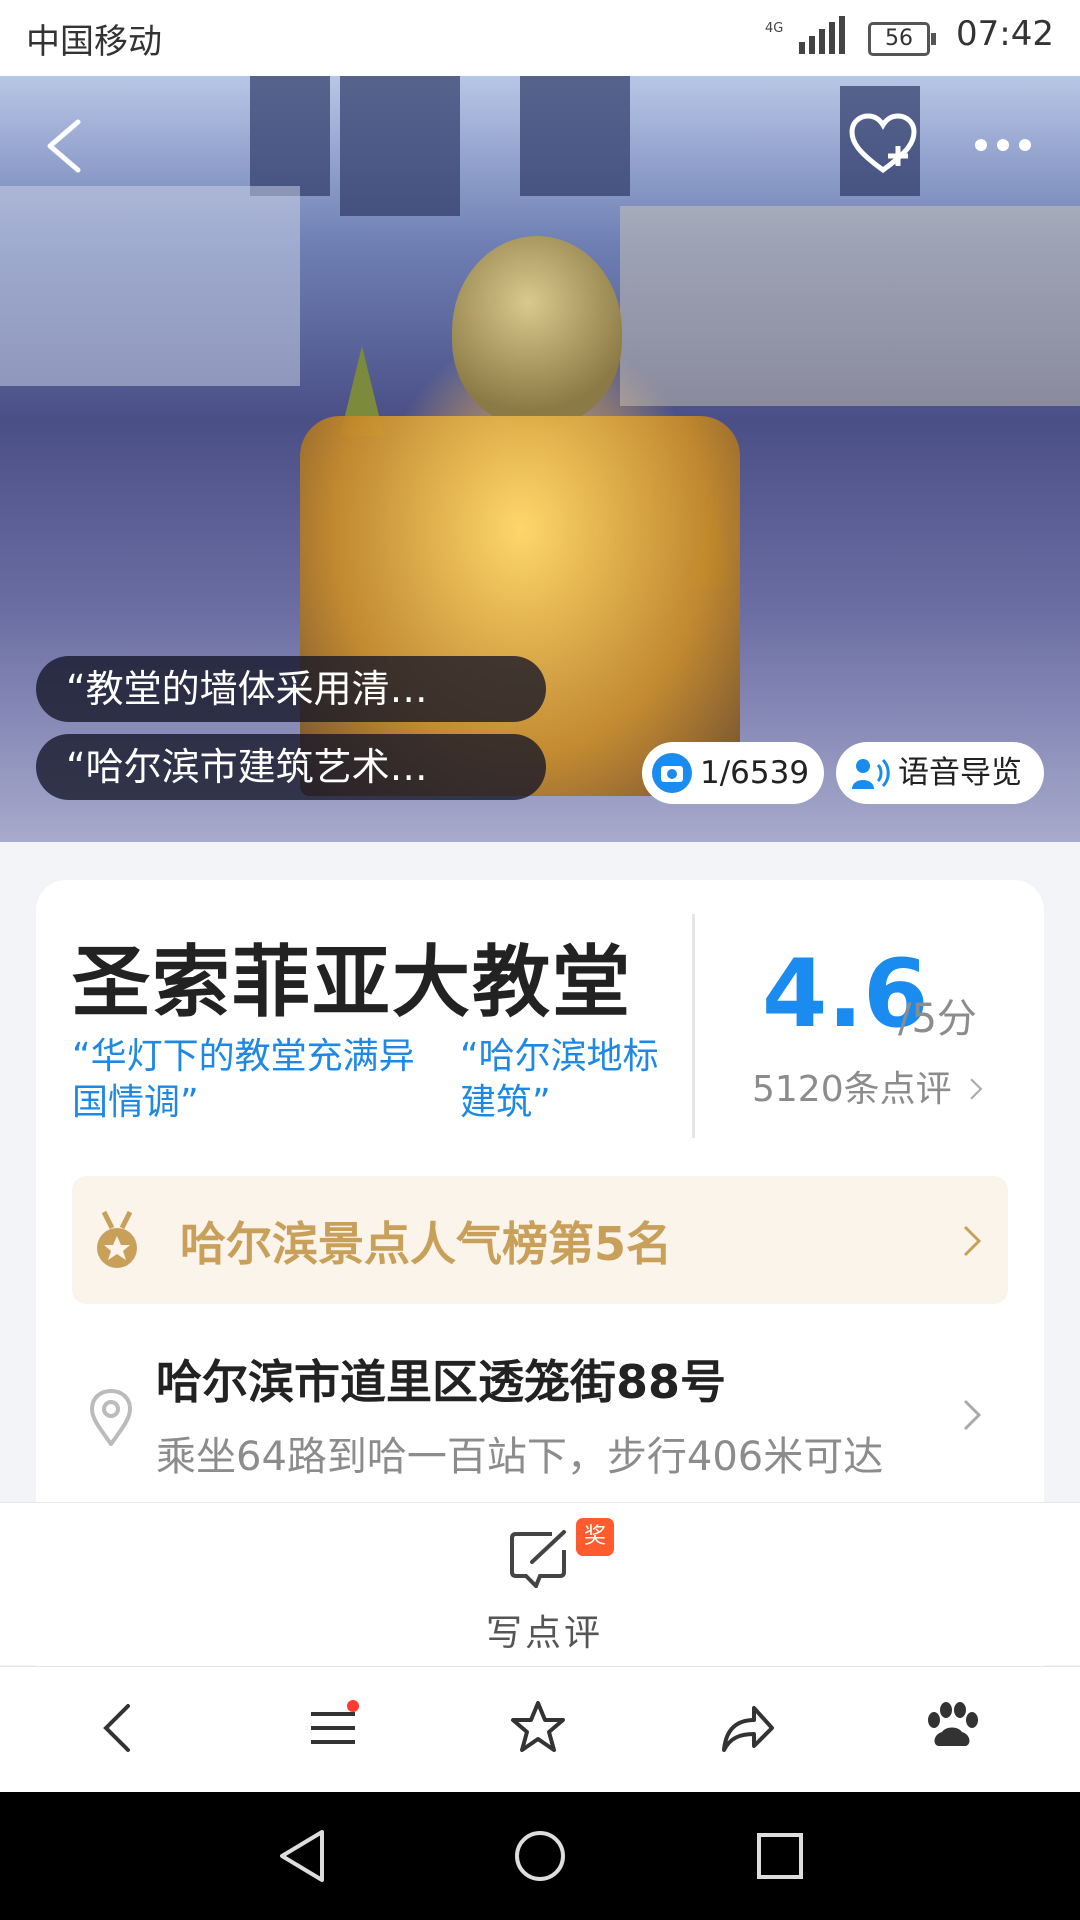  What do you see at coordinates (960, 773) in the screenshot?
I see `audio-guide-label: 语音导览` at bounding box center [960, 773].